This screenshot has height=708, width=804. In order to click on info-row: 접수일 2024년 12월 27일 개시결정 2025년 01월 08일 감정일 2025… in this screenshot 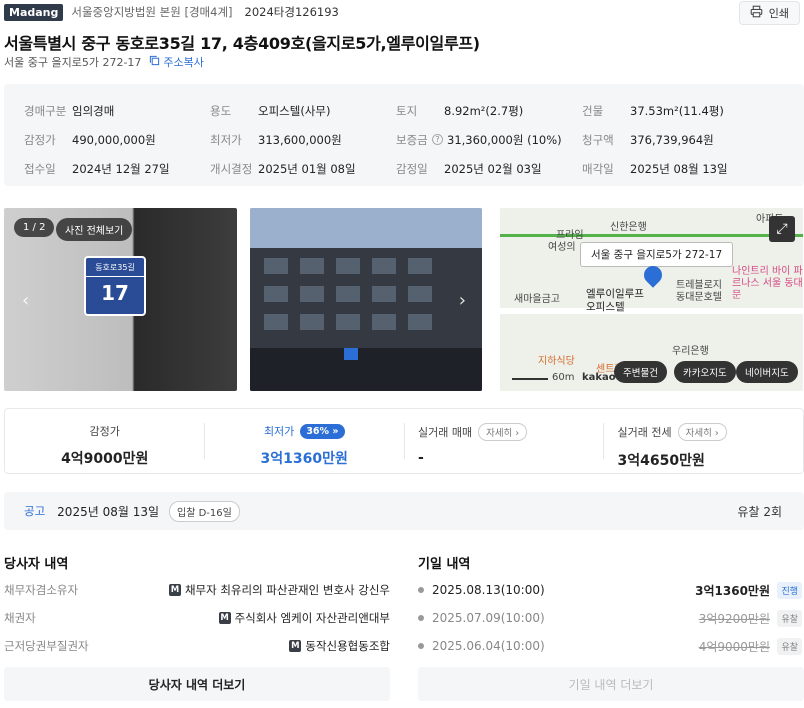, I will do `click(409, 168)`.